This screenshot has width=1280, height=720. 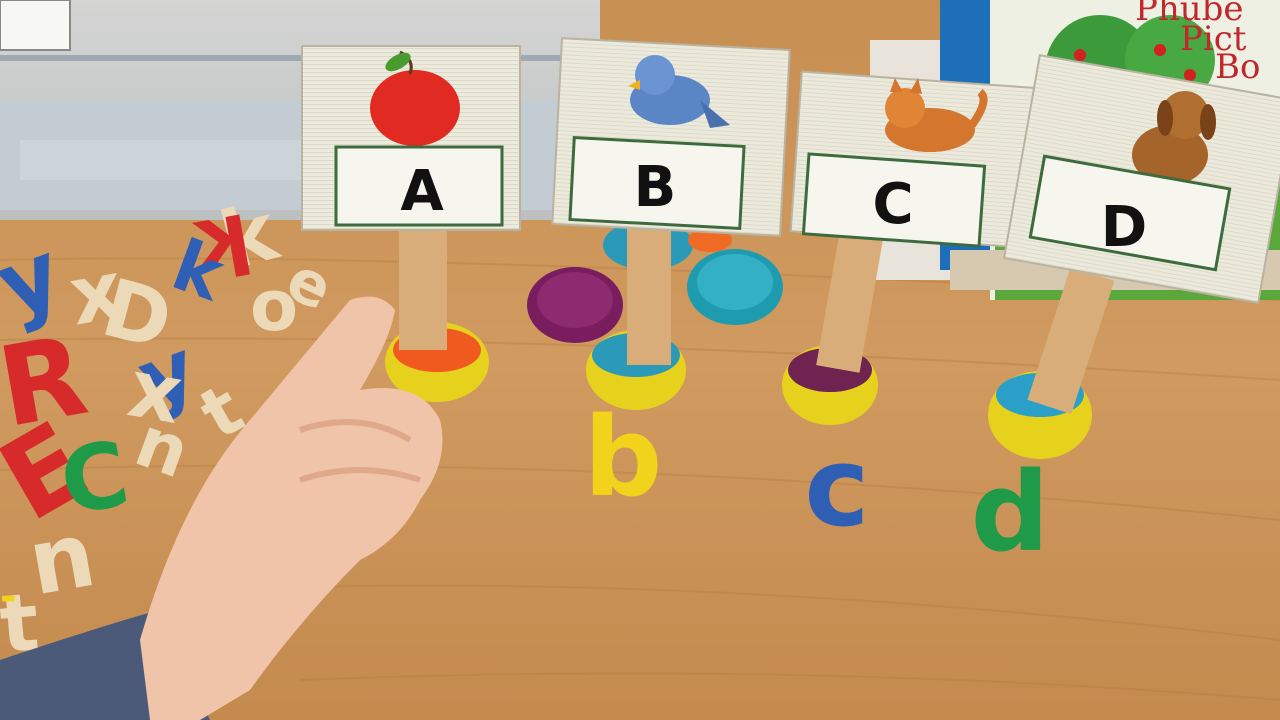 What do you see at coordinates (422, 191) in the screenshot?
I see `sign-a-letter: A` at bounding box center [422, 191].